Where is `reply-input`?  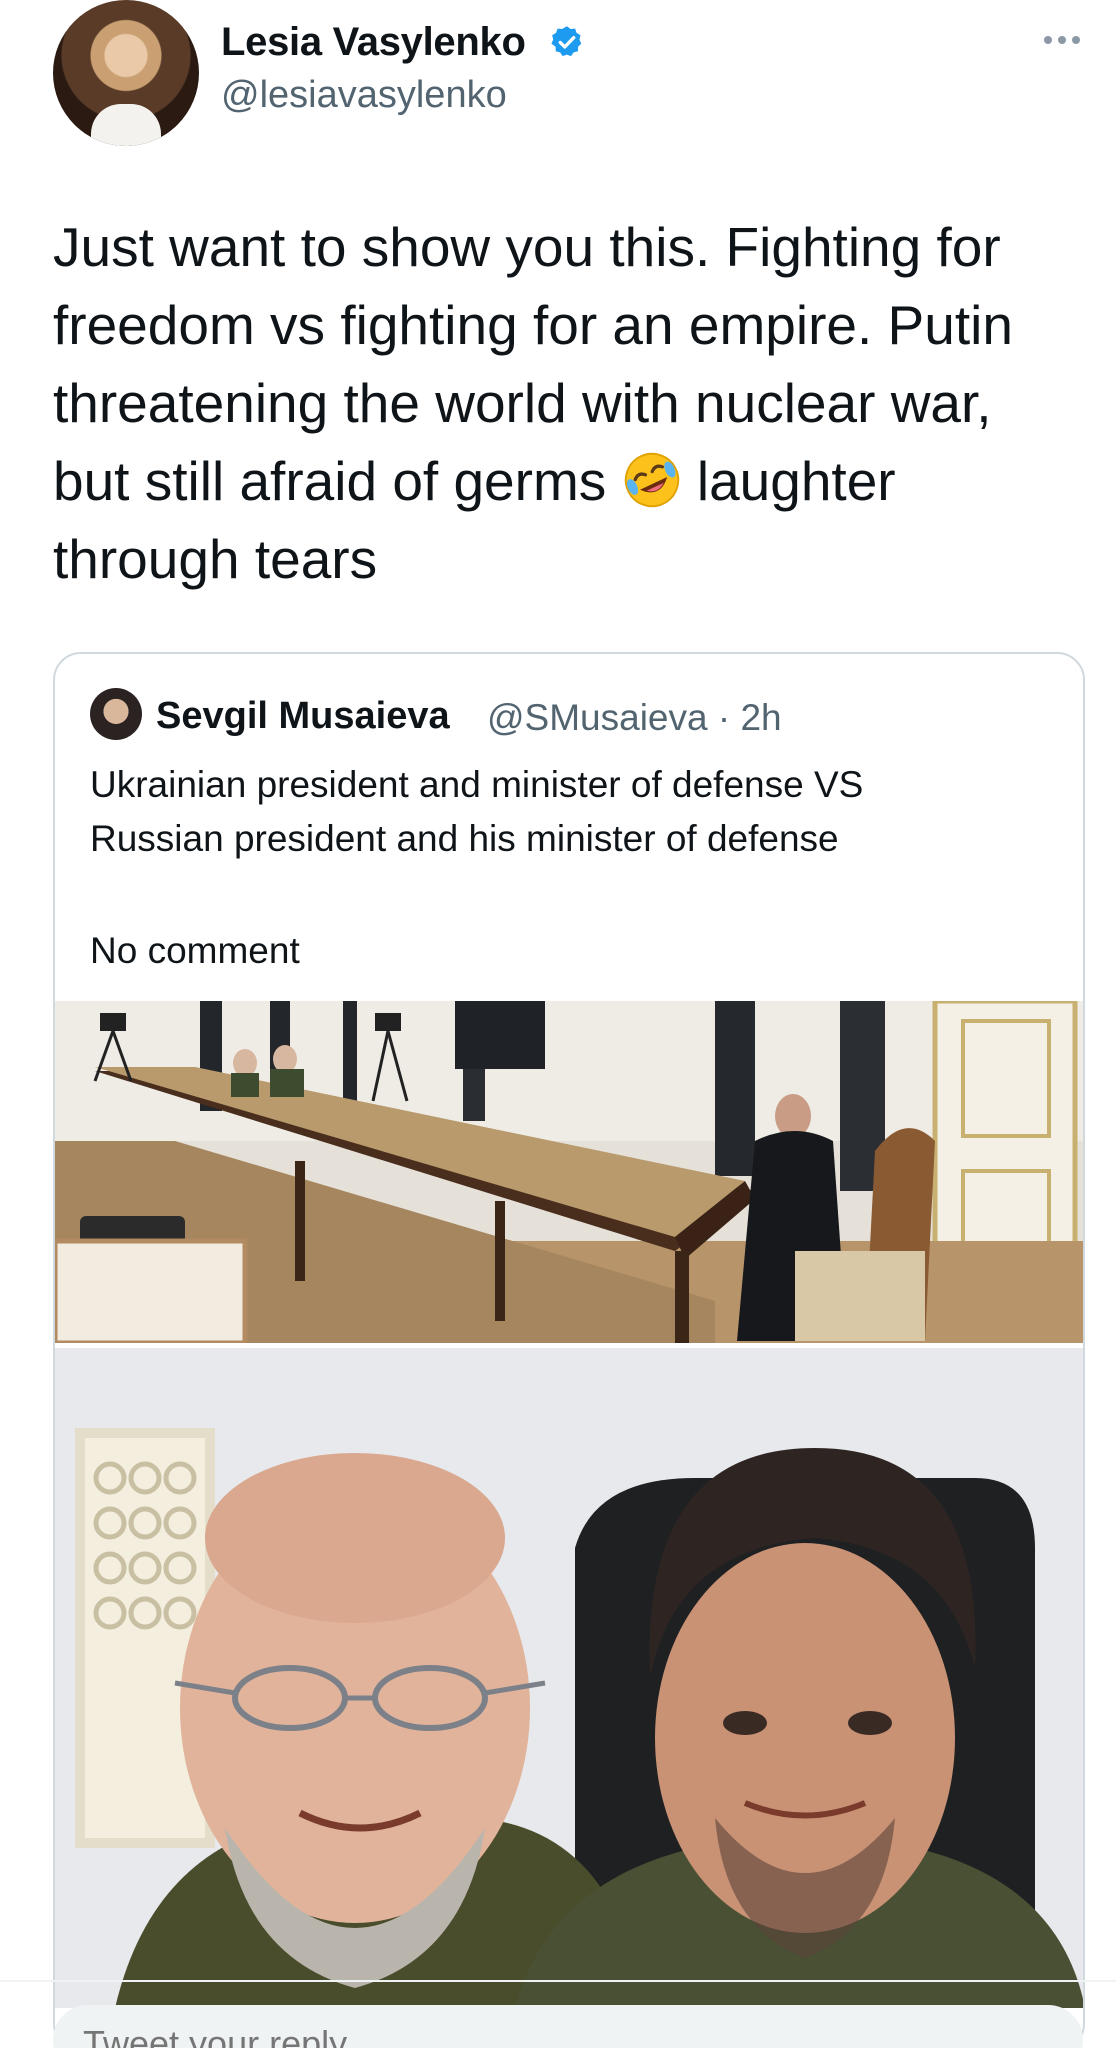
reply-input is located at coordinates (533, 2035).